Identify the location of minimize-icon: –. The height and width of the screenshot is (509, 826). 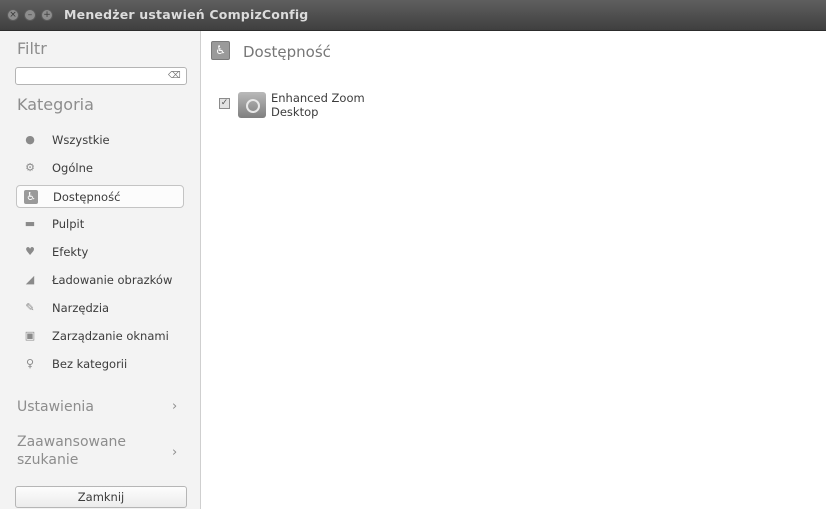
(30, 15).